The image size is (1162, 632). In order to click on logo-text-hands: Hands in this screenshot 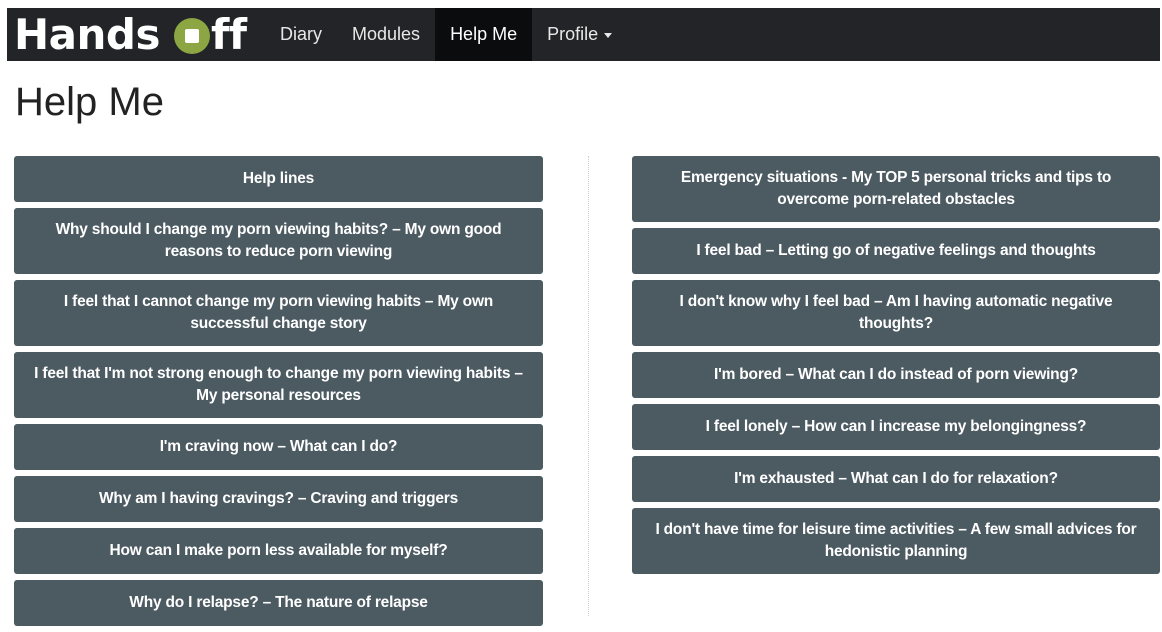, I will do `click(87, 34)`.